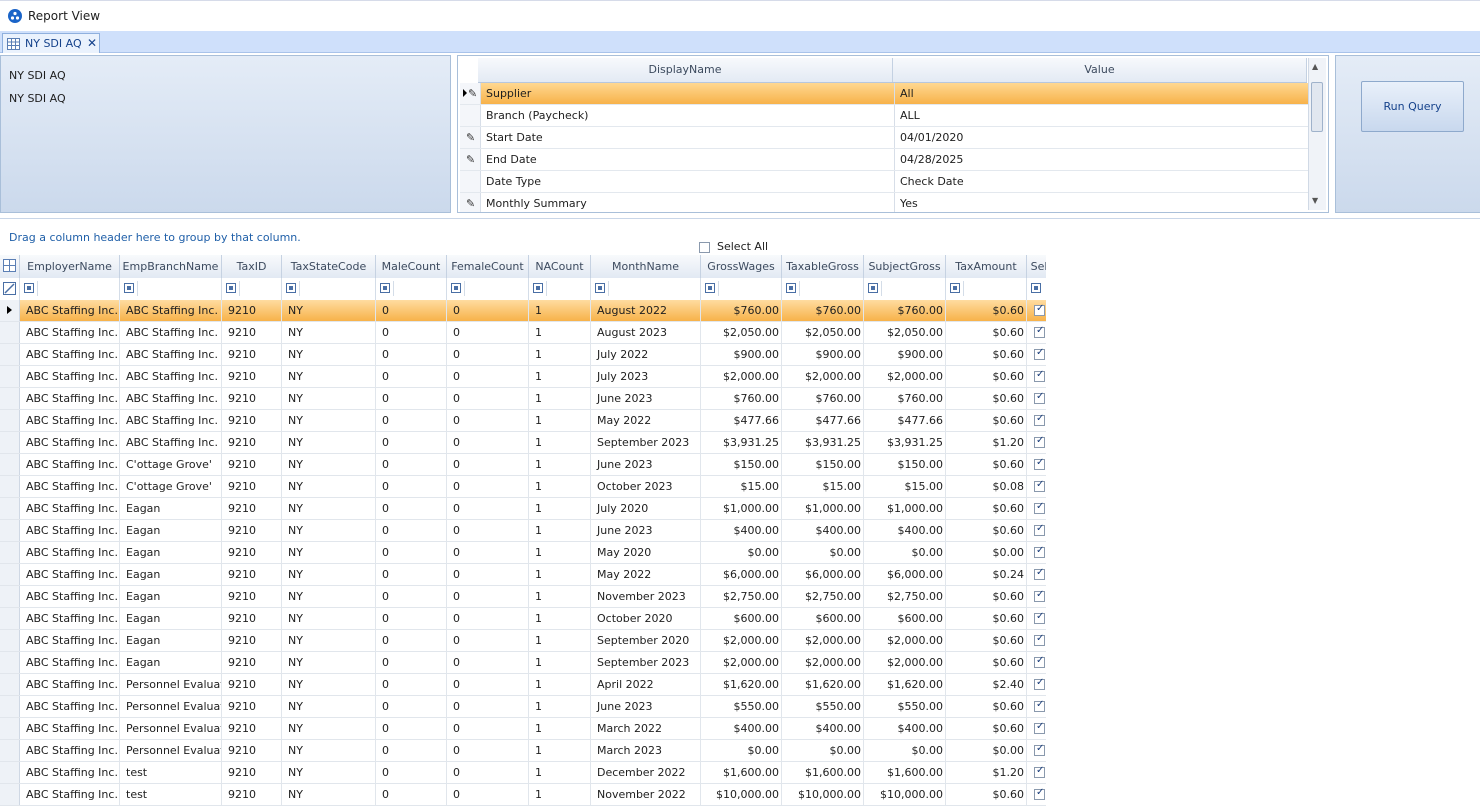 This screenshot has width=1480, height=810. What do you see at coordinates (646, 310) in the screenshot?
I see `cell-monthname: August 2022` at bounding box center [646, 310].